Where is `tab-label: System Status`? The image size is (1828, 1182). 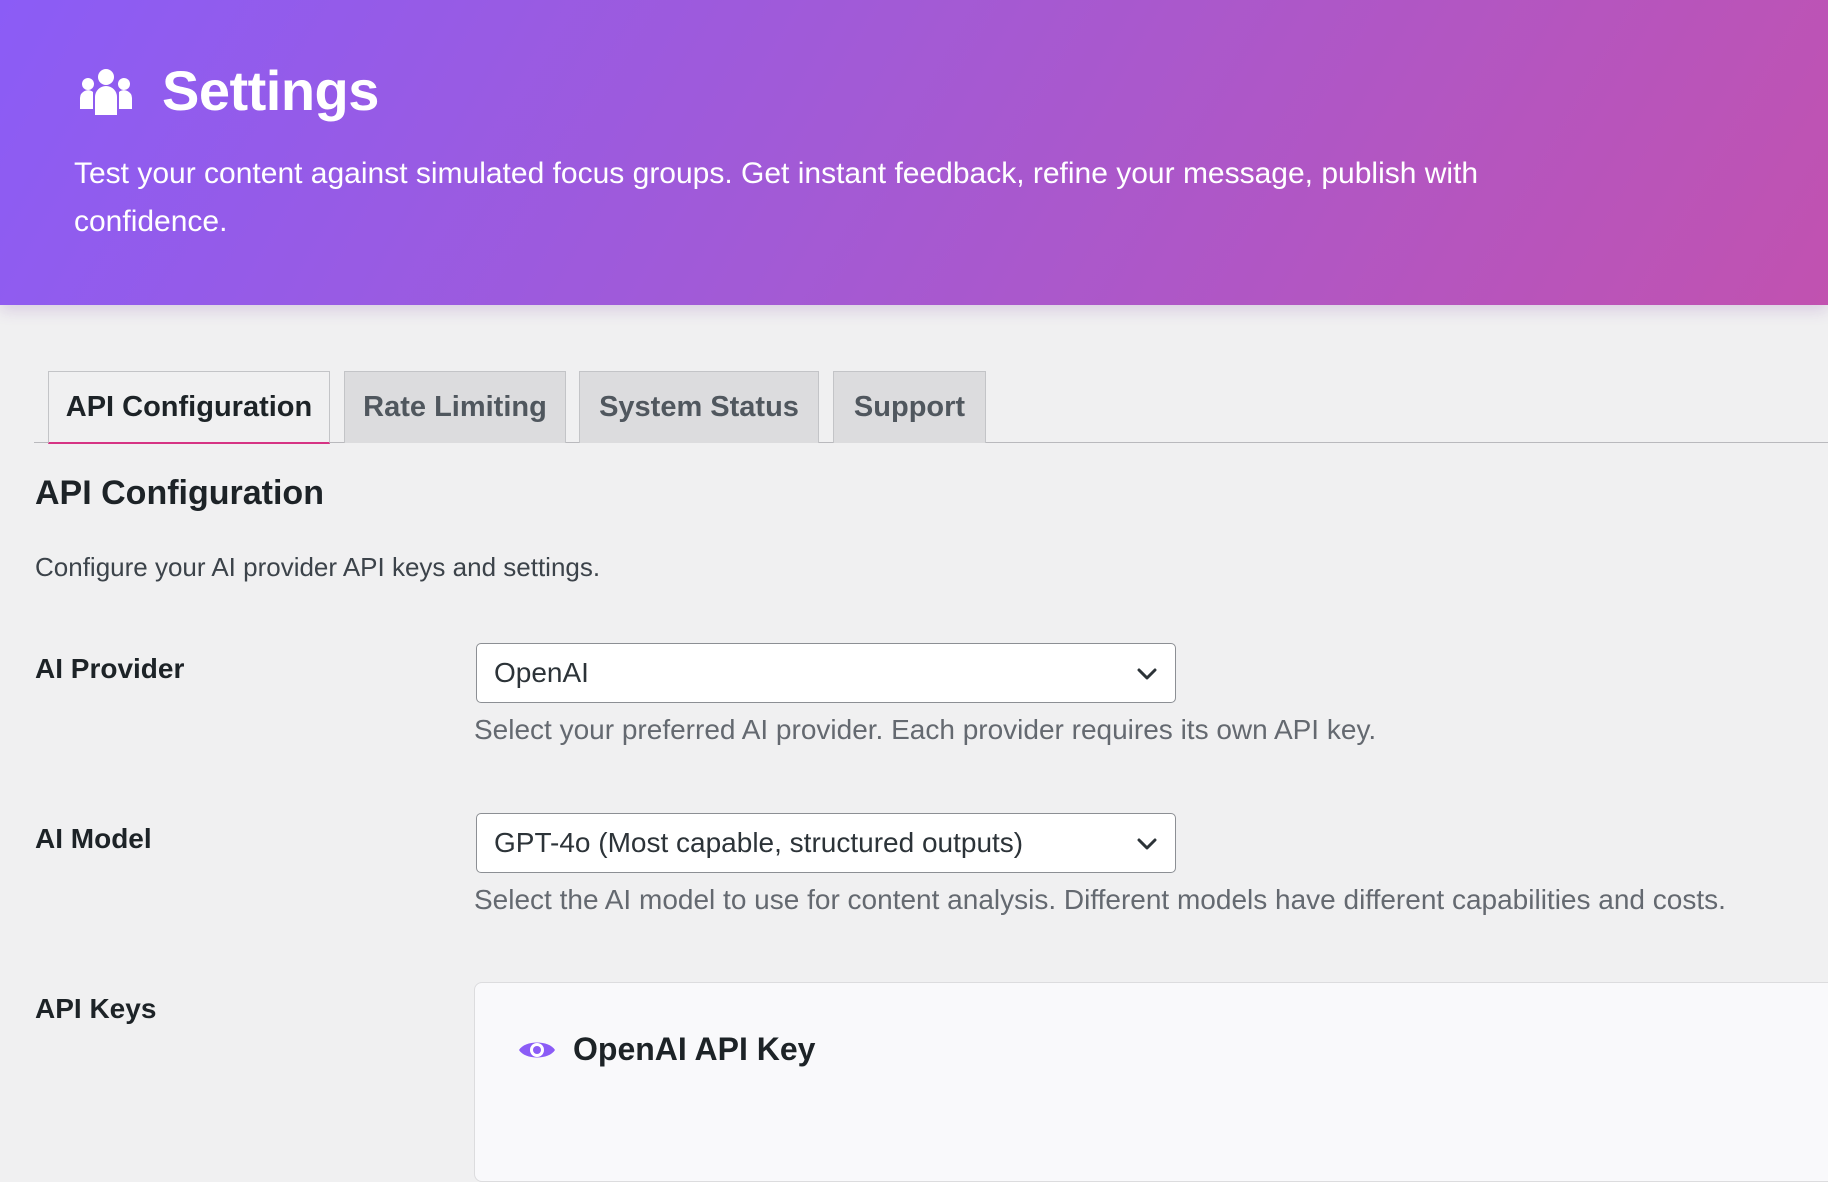 tab-label: System Status is located at coordinates (699, 407).